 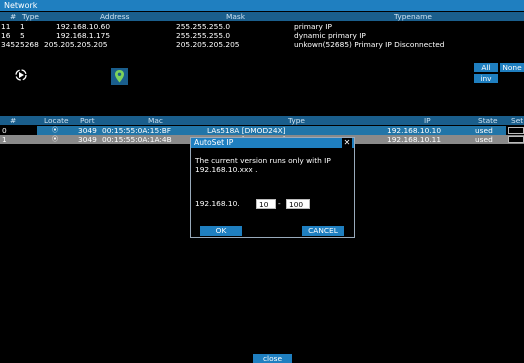 I want to click on map-pin-icon, so click(x=119, y=76).